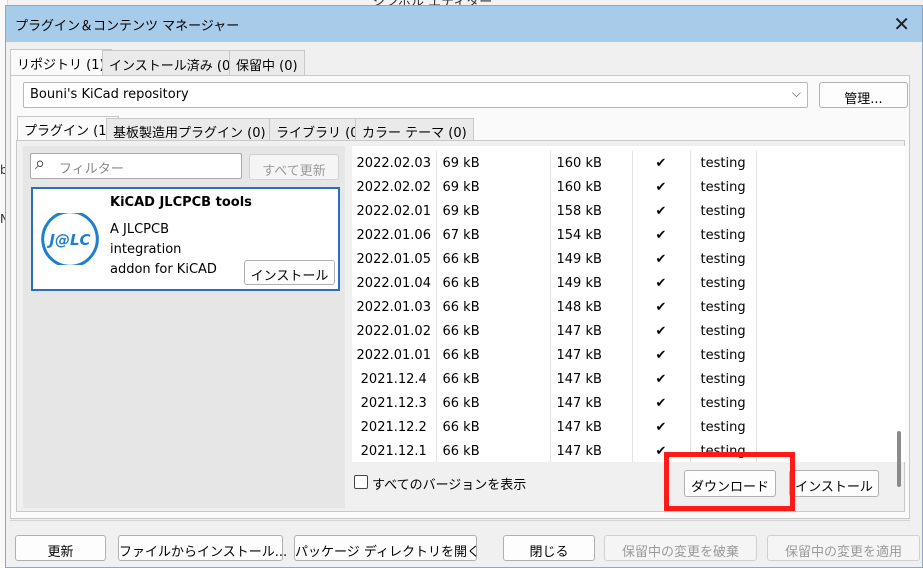 Image resolution: width=923 pixels, height=568 pixels. Describe the element at coordinates (394, 235) in the screenshot. I see `version-cell: 2022.01.06` at that location.